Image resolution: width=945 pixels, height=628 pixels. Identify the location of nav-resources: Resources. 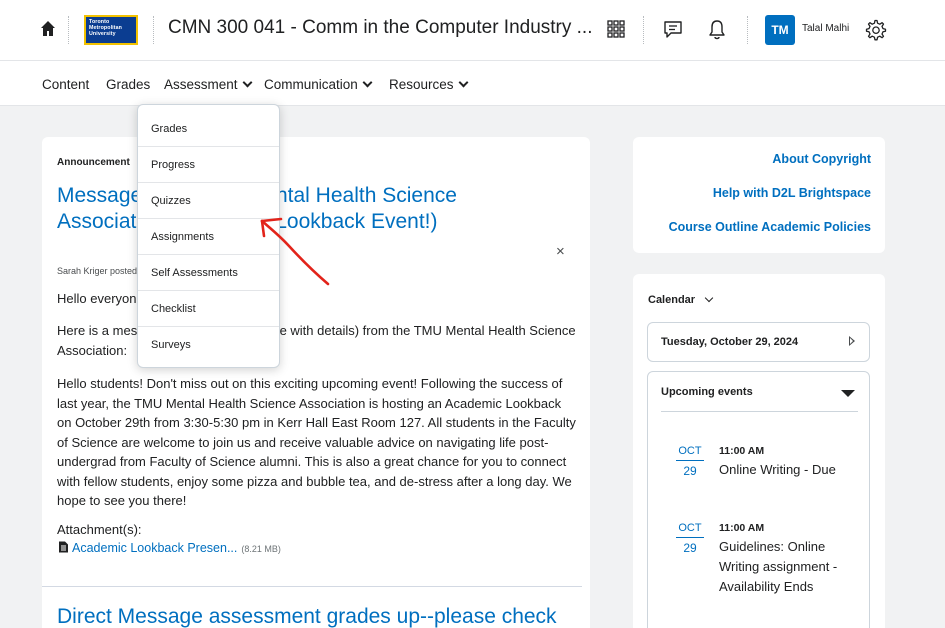
(428, 84).